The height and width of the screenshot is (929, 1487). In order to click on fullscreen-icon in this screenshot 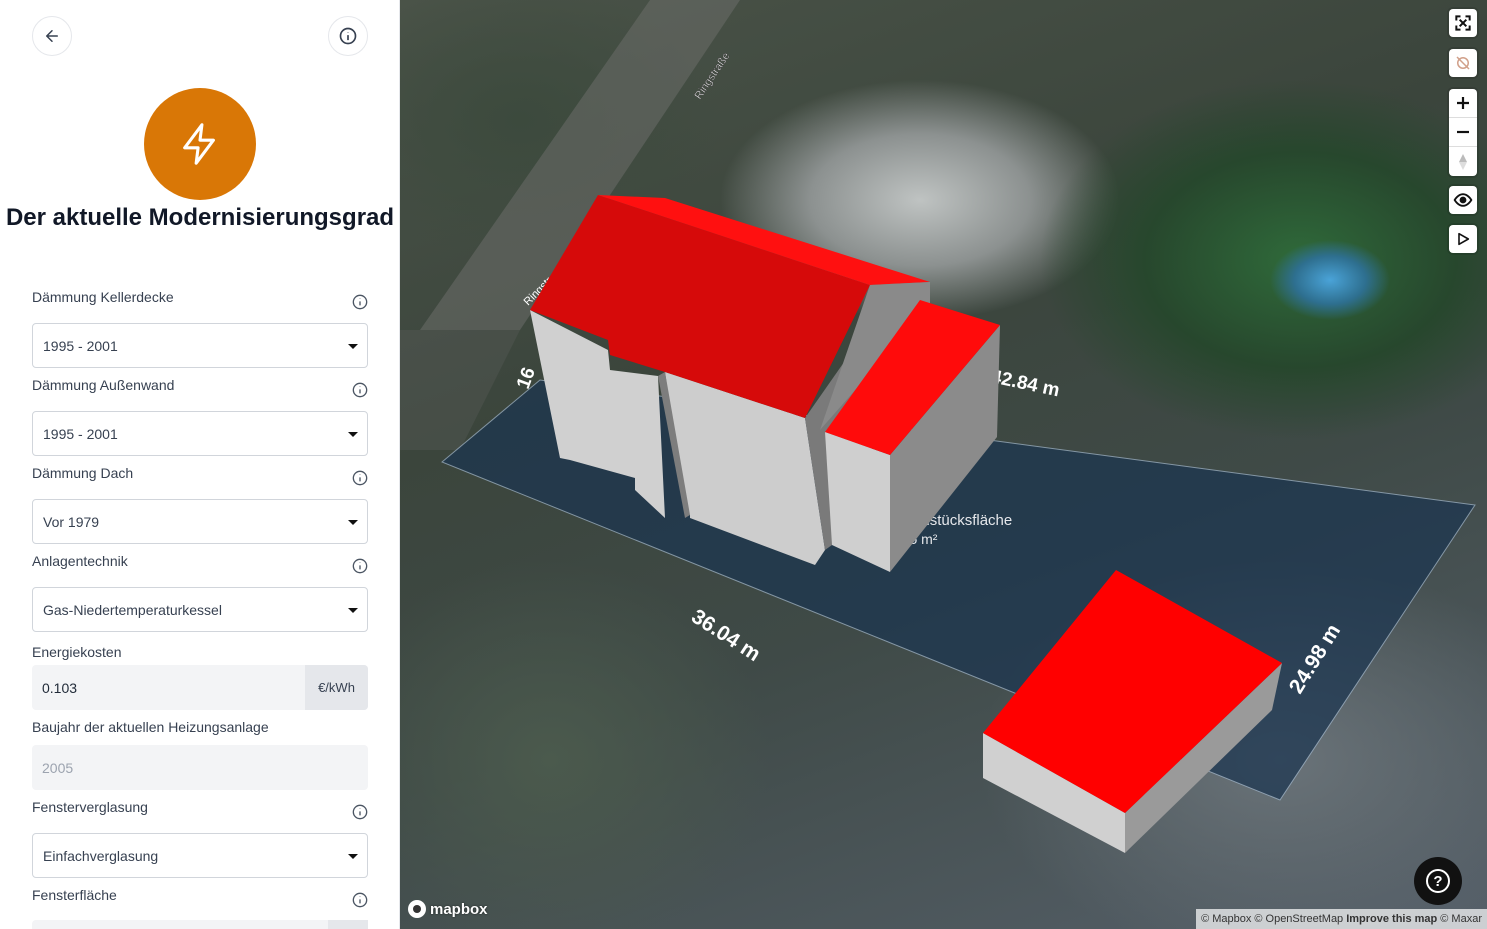, I will do `click(1463, 23)`.